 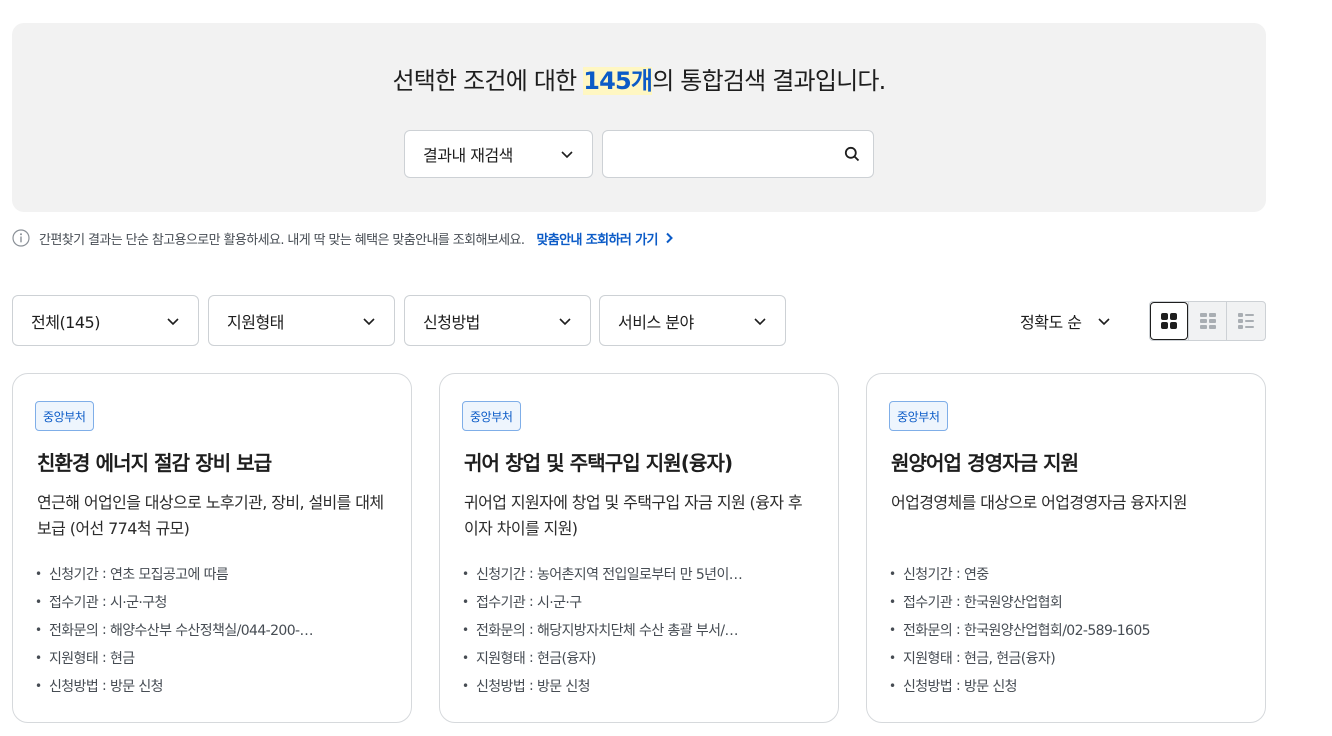 What do you see at coordinates (138, 603) in the screenshot?
I see `detail-value: 시·군·구청` at bounding box center [138, 603].